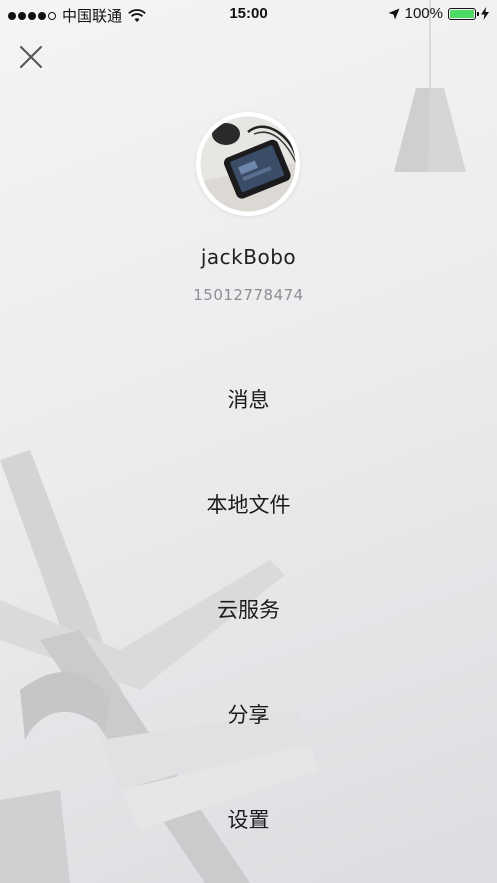 This screenshot has width=497, height=883. I want to click on status-bar: 中国联通 15:00 100%, so click(248, 14).